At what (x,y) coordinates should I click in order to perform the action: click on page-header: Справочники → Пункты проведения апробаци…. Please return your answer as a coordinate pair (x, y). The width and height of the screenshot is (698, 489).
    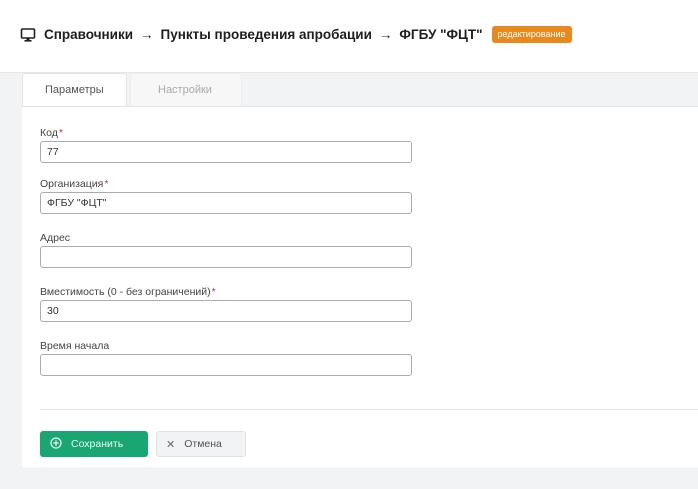
    Looking at the image, I should click on (349, 36).